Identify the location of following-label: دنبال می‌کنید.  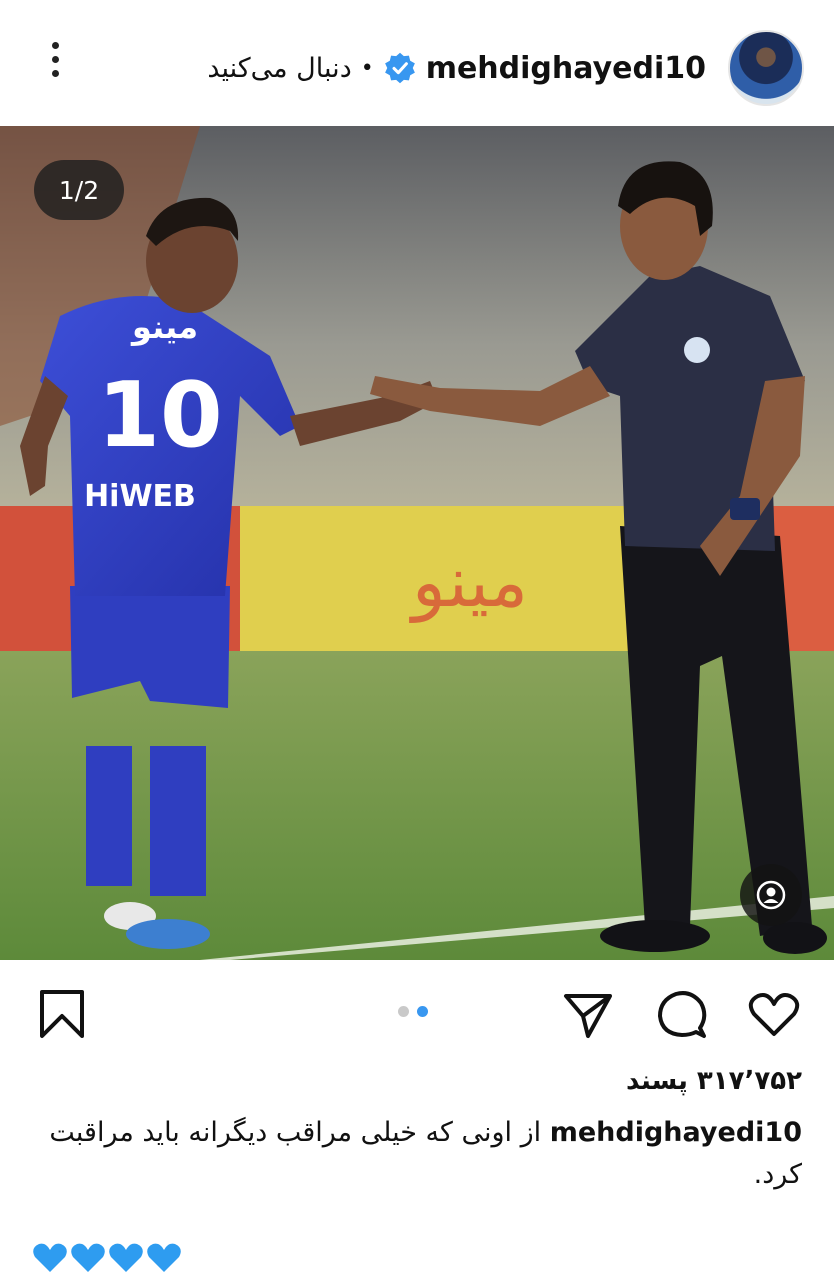
(279, 68).